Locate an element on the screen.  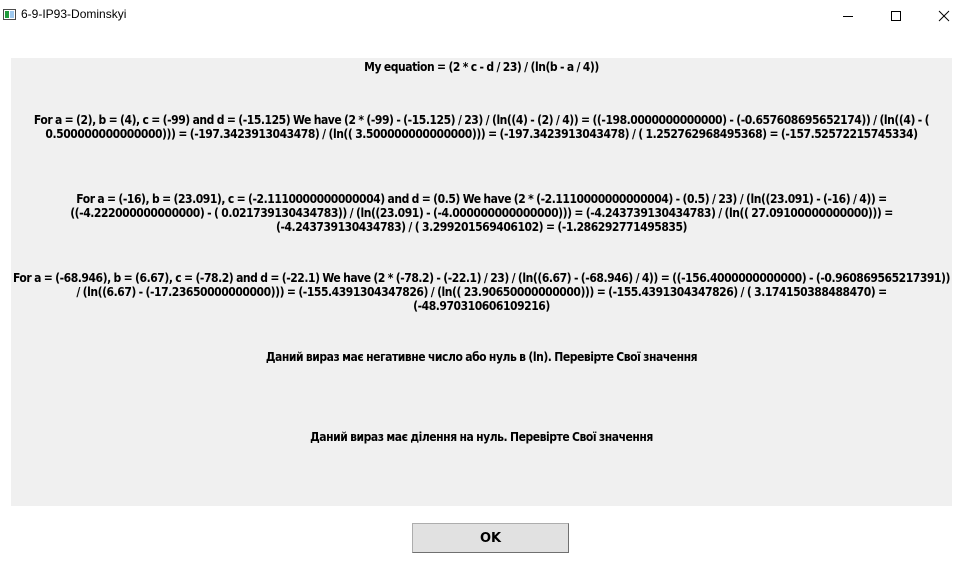
close-button is located at coordinates (944, 15).